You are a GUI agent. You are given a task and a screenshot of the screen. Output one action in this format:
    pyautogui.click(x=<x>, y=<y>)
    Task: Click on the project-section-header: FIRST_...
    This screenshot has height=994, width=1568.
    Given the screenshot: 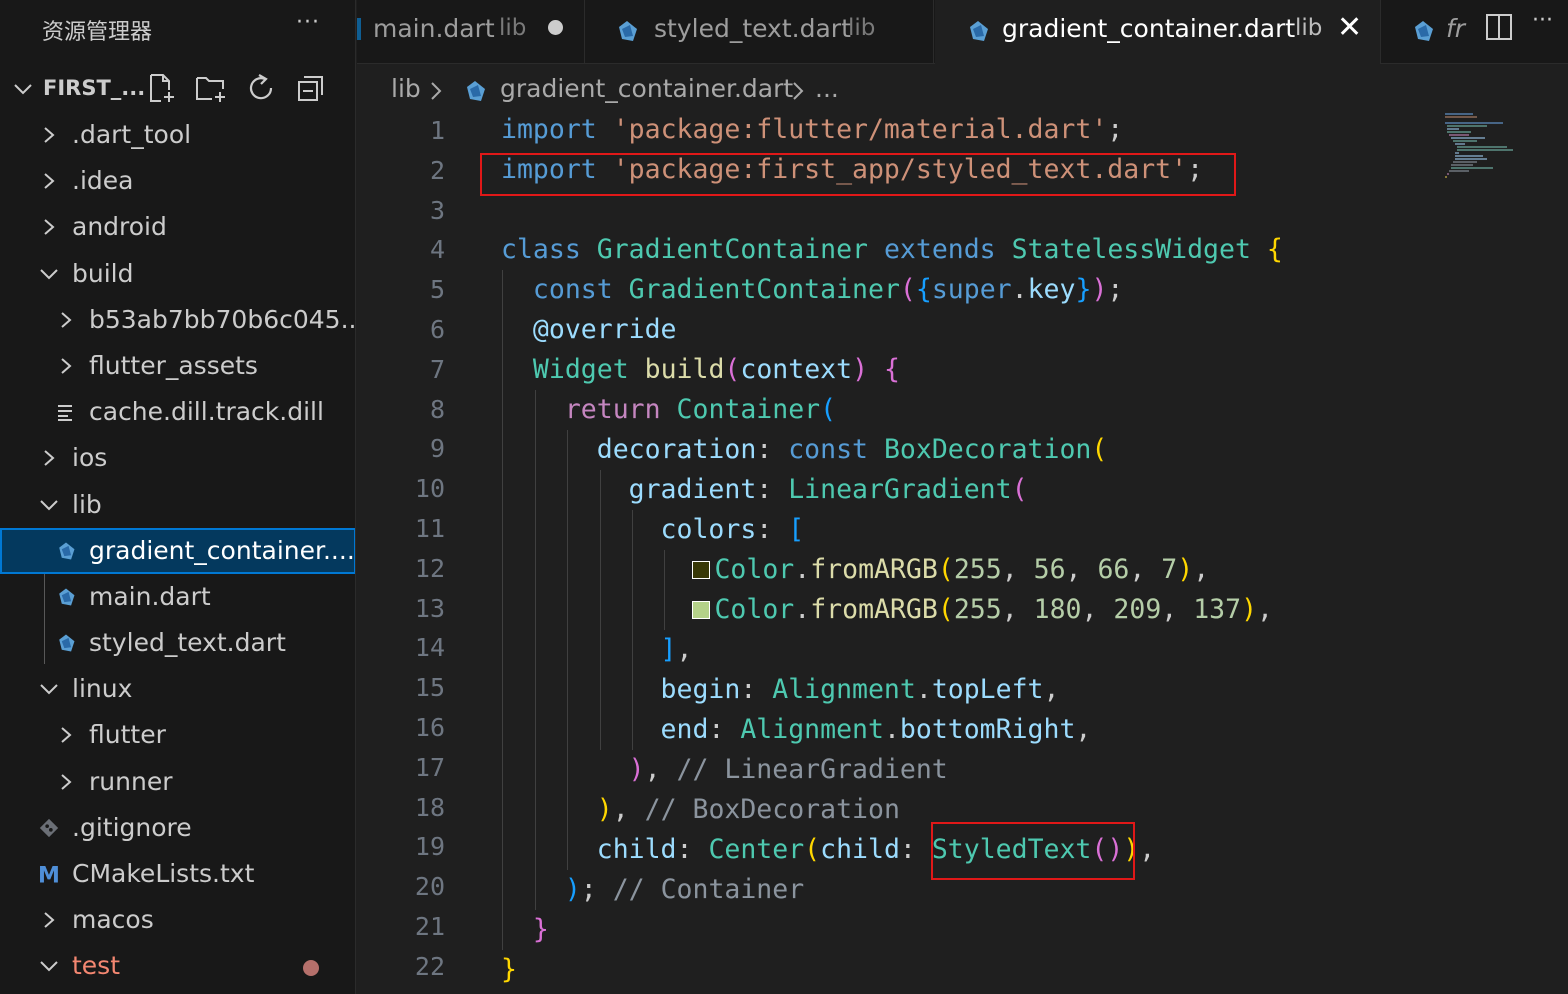 What is the action you would take?
    pyautogui.click(x=177, y=88)
    